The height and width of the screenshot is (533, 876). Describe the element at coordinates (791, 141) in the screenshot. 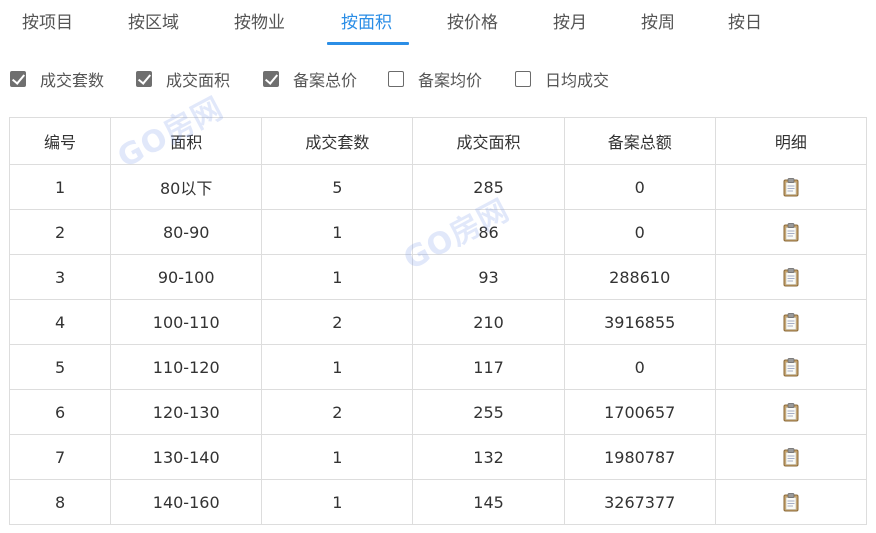

I see `header-detail: 明细` at that location.